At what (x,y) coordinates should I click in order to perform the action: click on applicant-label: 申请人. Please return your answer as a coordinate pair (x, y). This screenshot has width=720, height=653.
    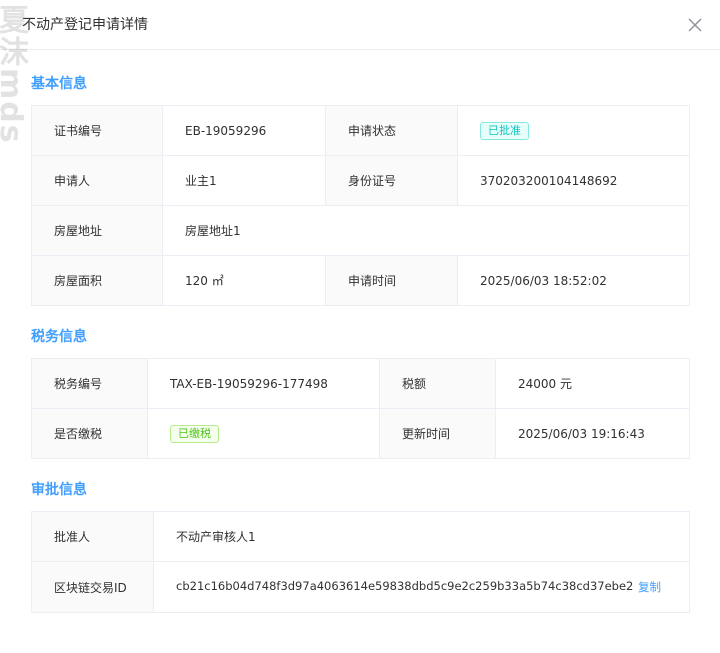
    Looking at the image, I should click on (97, 180).